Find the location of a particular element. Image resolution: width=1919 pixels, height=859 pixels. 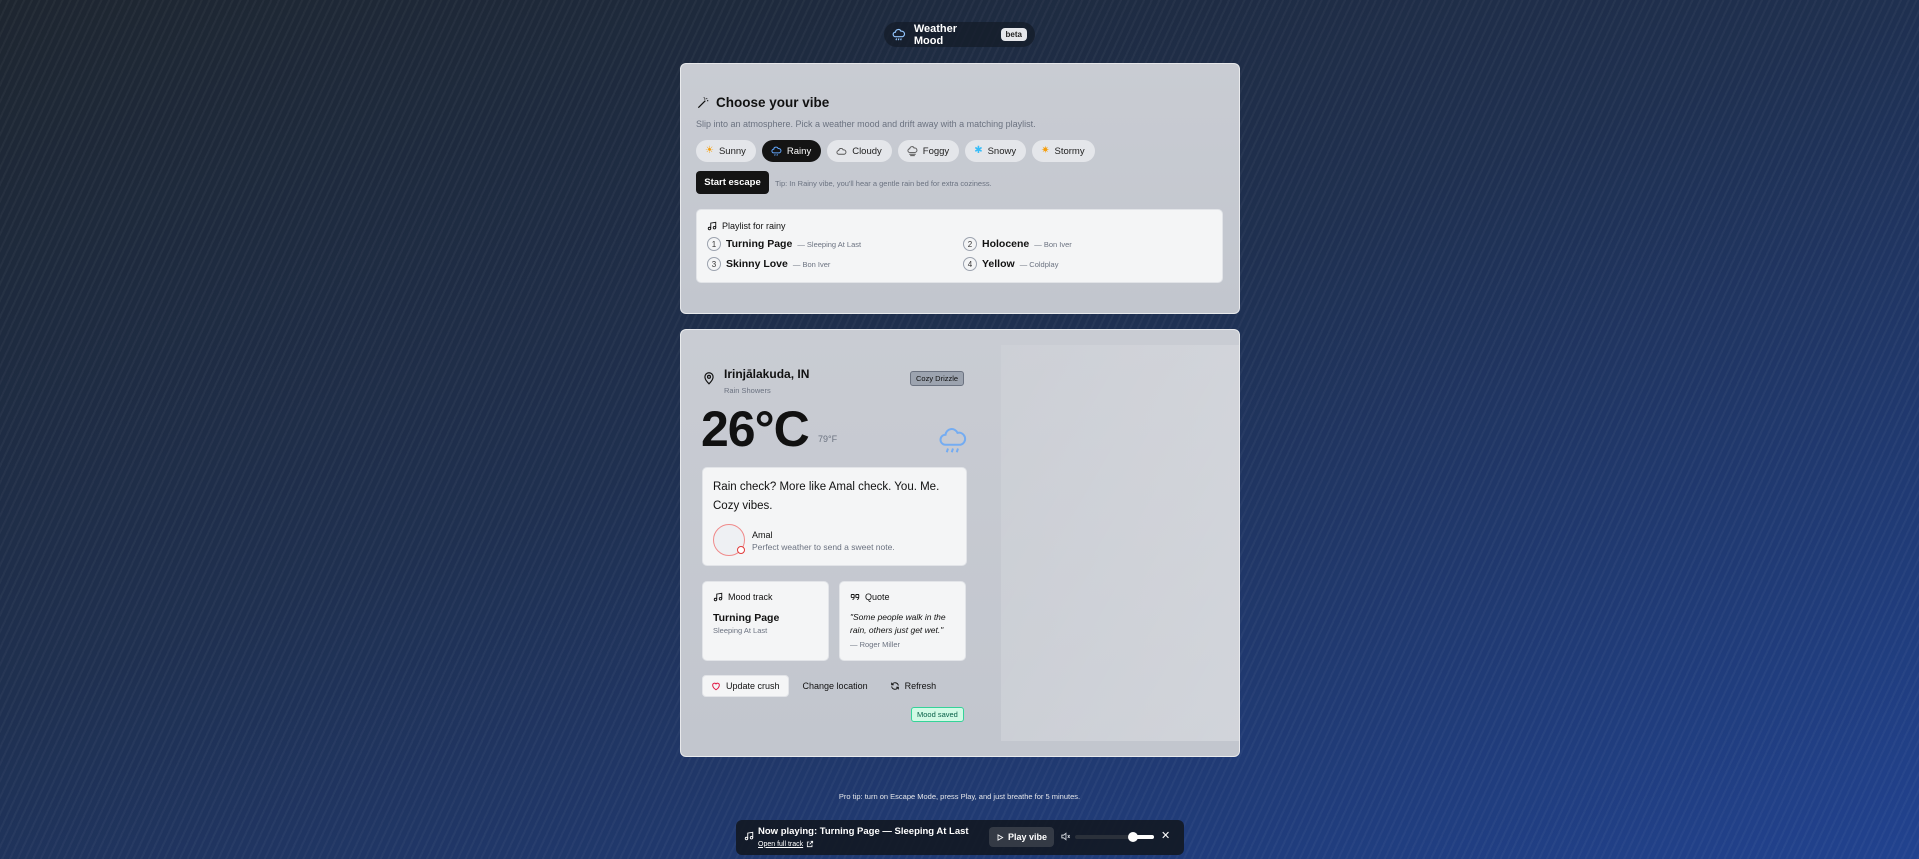

mood-track-card: Mood track Turning Page Sleeping At Last is located at coordinates (765, 621).